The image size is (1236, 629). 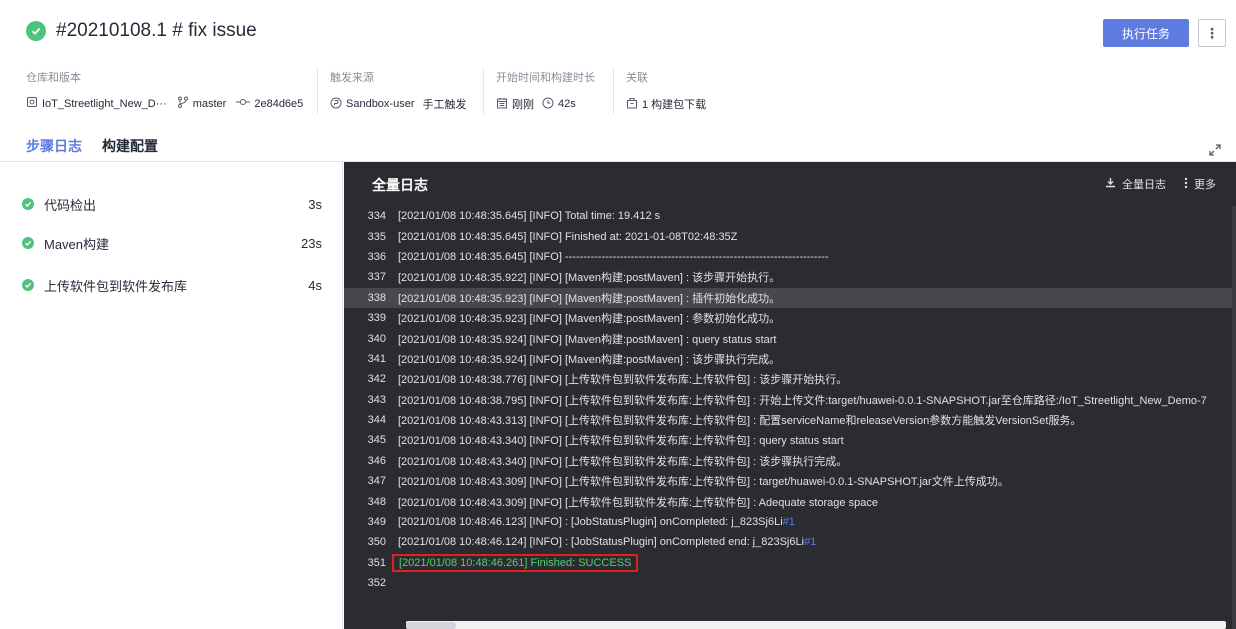 I want to click on log-title: 全量日志, so click(x=400, y=185).